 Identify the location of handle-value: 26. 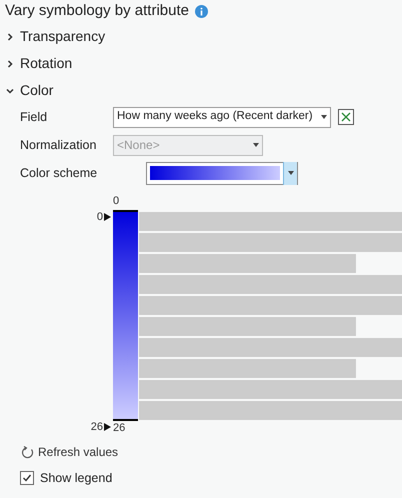
(96, 427).